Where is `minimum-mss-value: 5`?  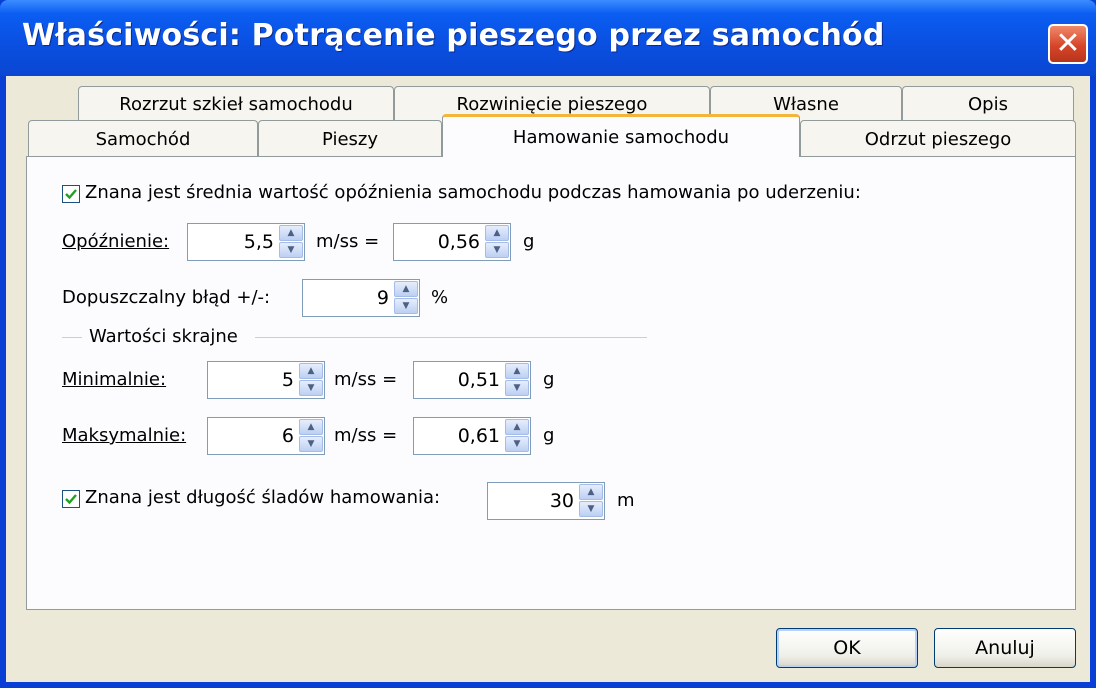 minimum-mss-value: 5 is located at coordinates (287, 380).